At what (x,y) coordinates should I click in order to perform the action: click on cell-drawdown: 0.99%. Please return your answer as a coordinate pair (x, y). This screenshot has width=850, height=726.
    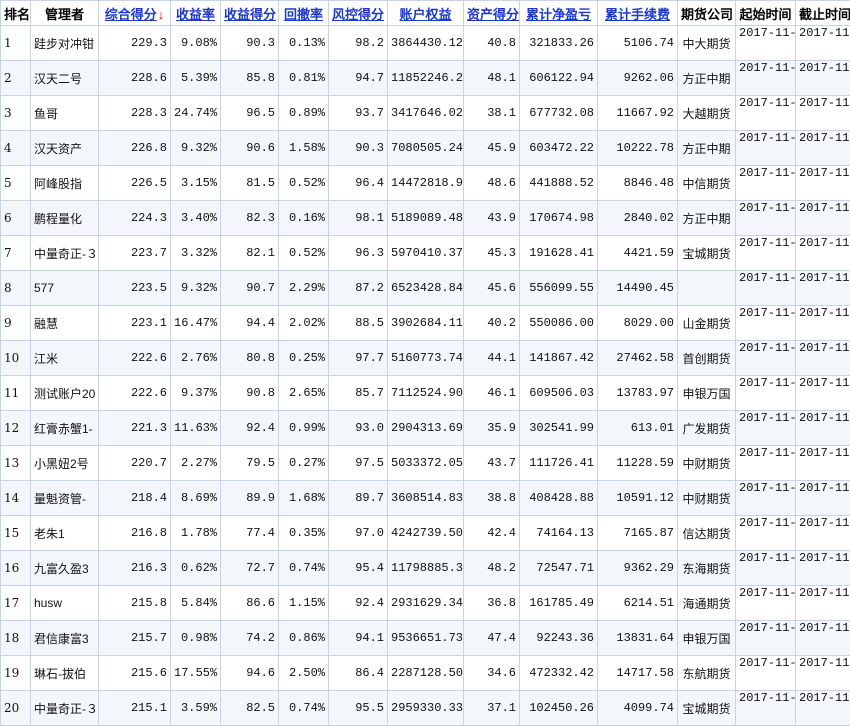
    Looking at the image, I should click on (304, 428).